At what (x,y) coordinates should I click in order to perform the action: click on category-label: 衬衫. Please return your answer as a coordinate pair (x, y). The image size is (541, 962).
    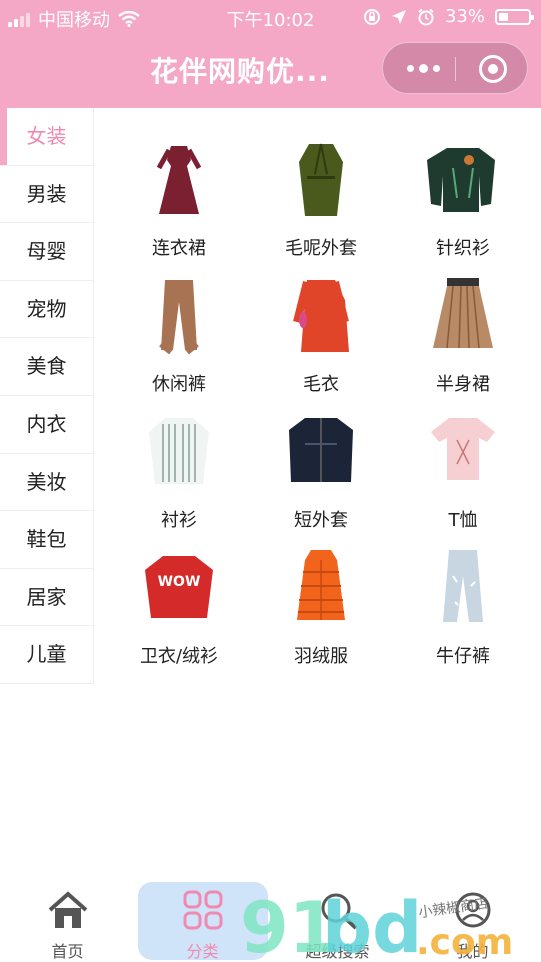
    Looking at the image, I should click on (179, 520).